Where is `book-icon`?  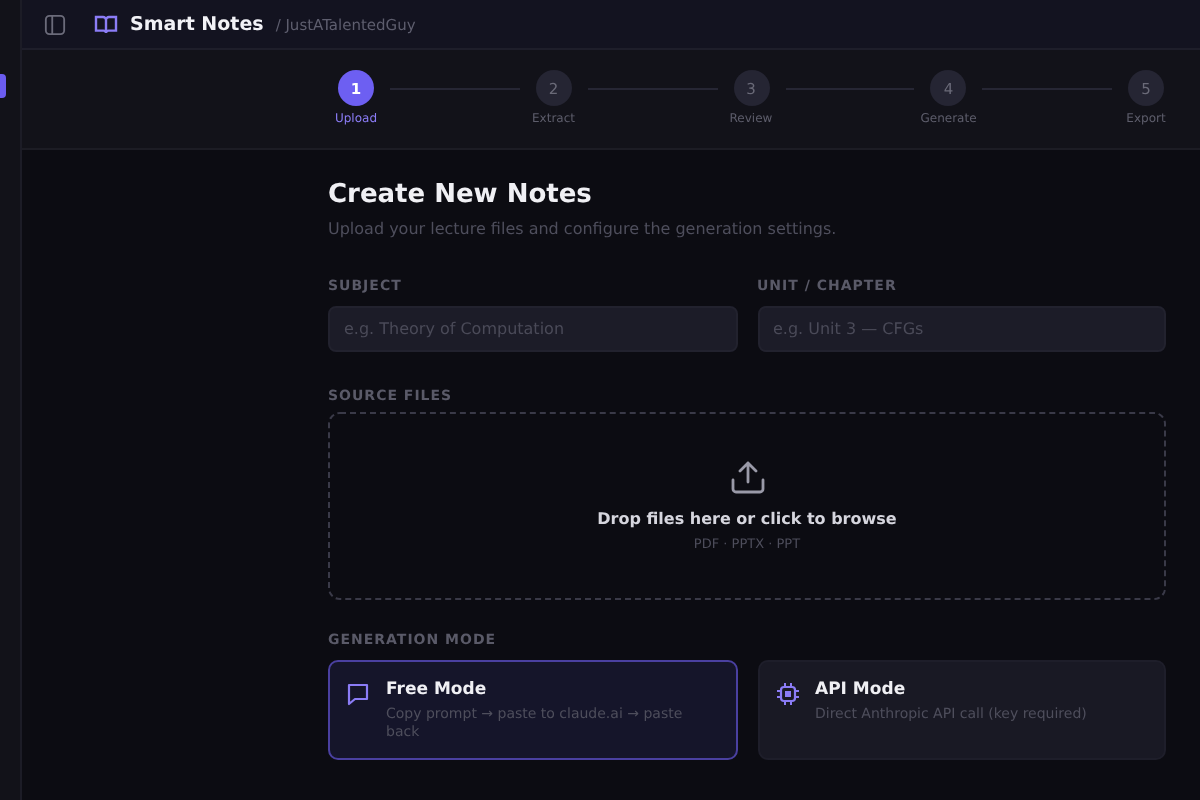 book-icon is located at coordinates (106, 24).